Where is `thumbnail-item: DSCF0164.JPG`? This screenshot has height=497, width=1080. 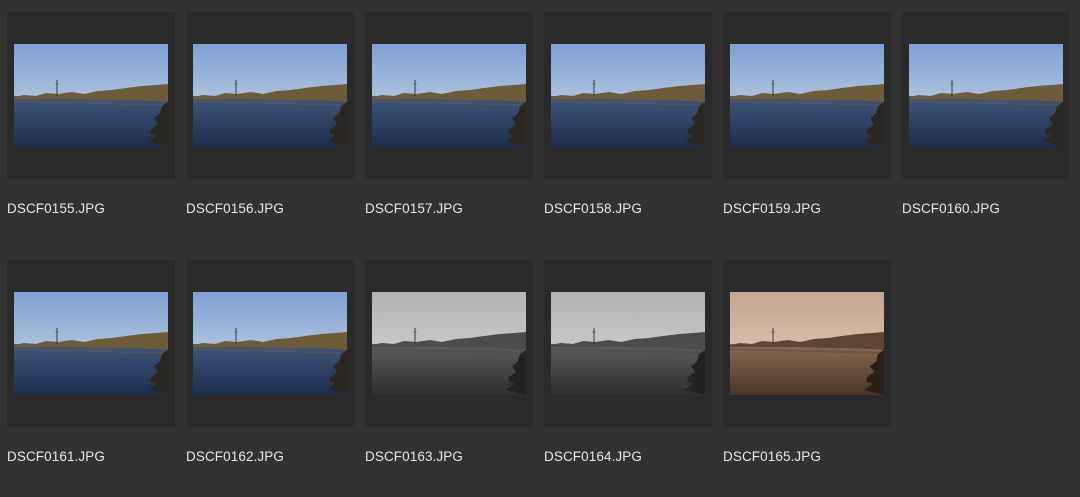 thumbnail-item: DSCF0164.JPG is located at coordinates (628, 367).